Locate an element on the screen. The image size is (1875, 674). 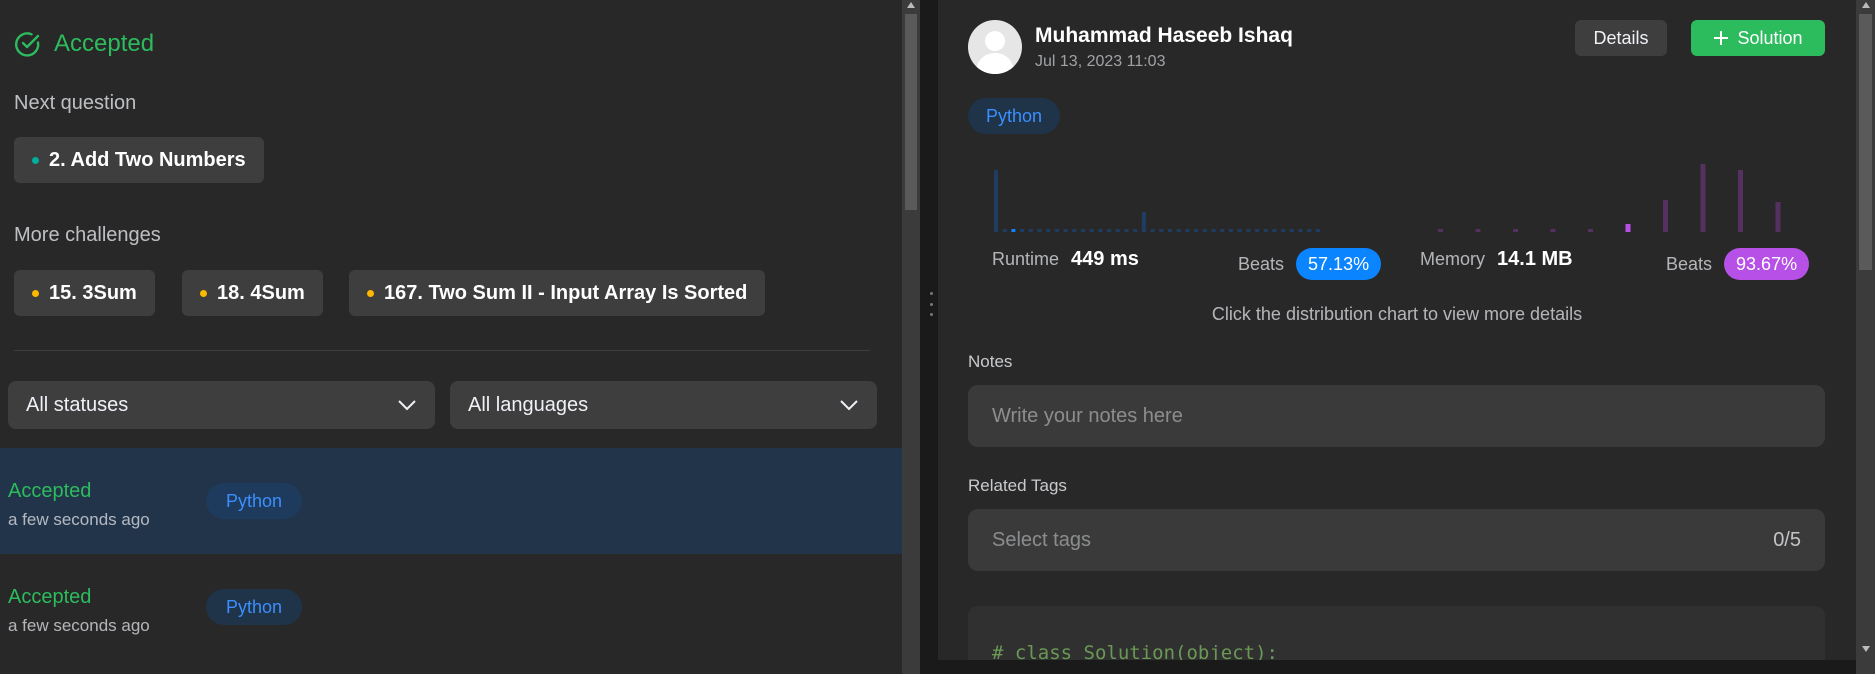
tags-count: 0/5 is located at coordinates (1787, 539).